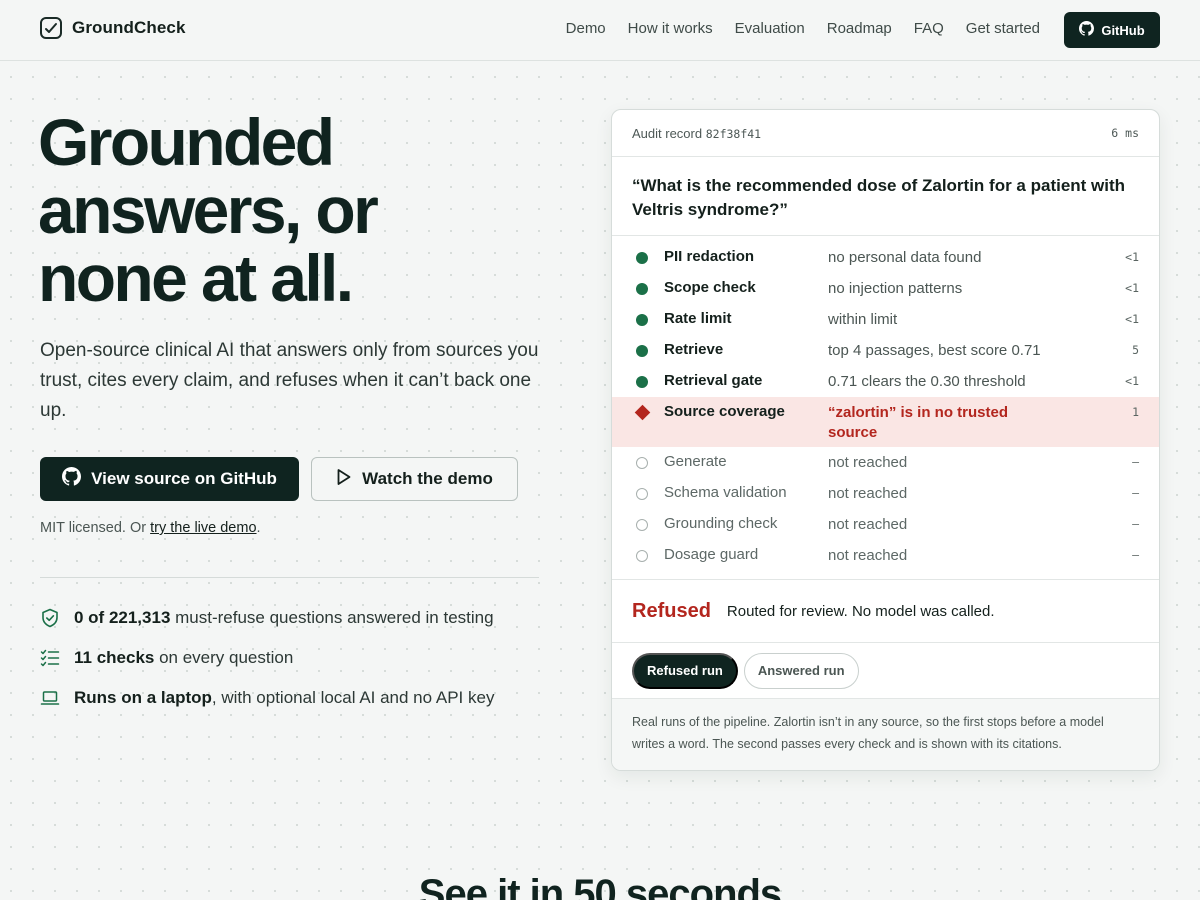 The height and width of the screenshot is (900, 1200). I want to click on nav-link-how-it-works: How it works, so click(670, 28).